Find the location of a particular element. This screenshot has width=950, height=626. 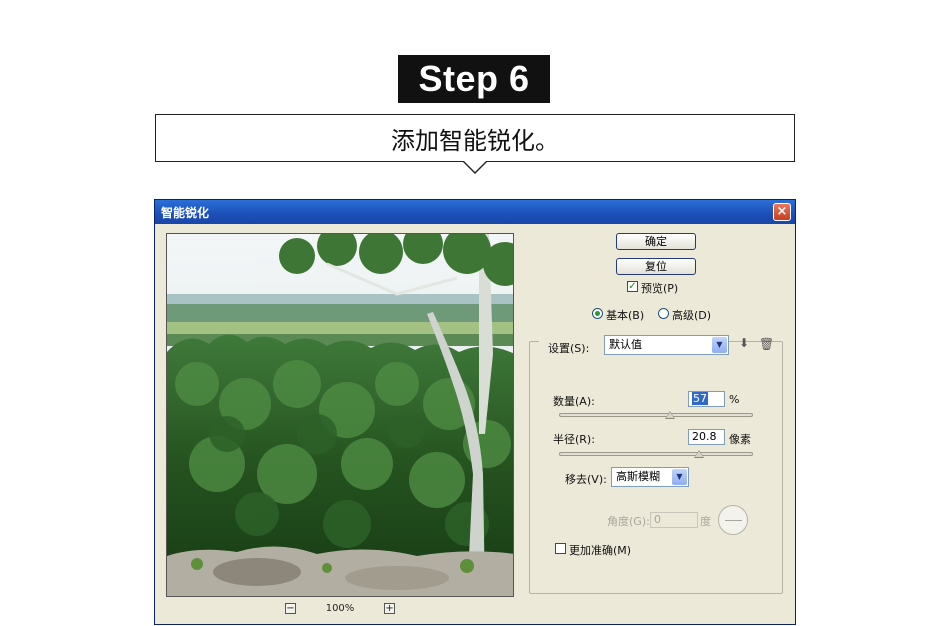

settings-select: 默认值 ▼ is located at coordinates (666, 345).